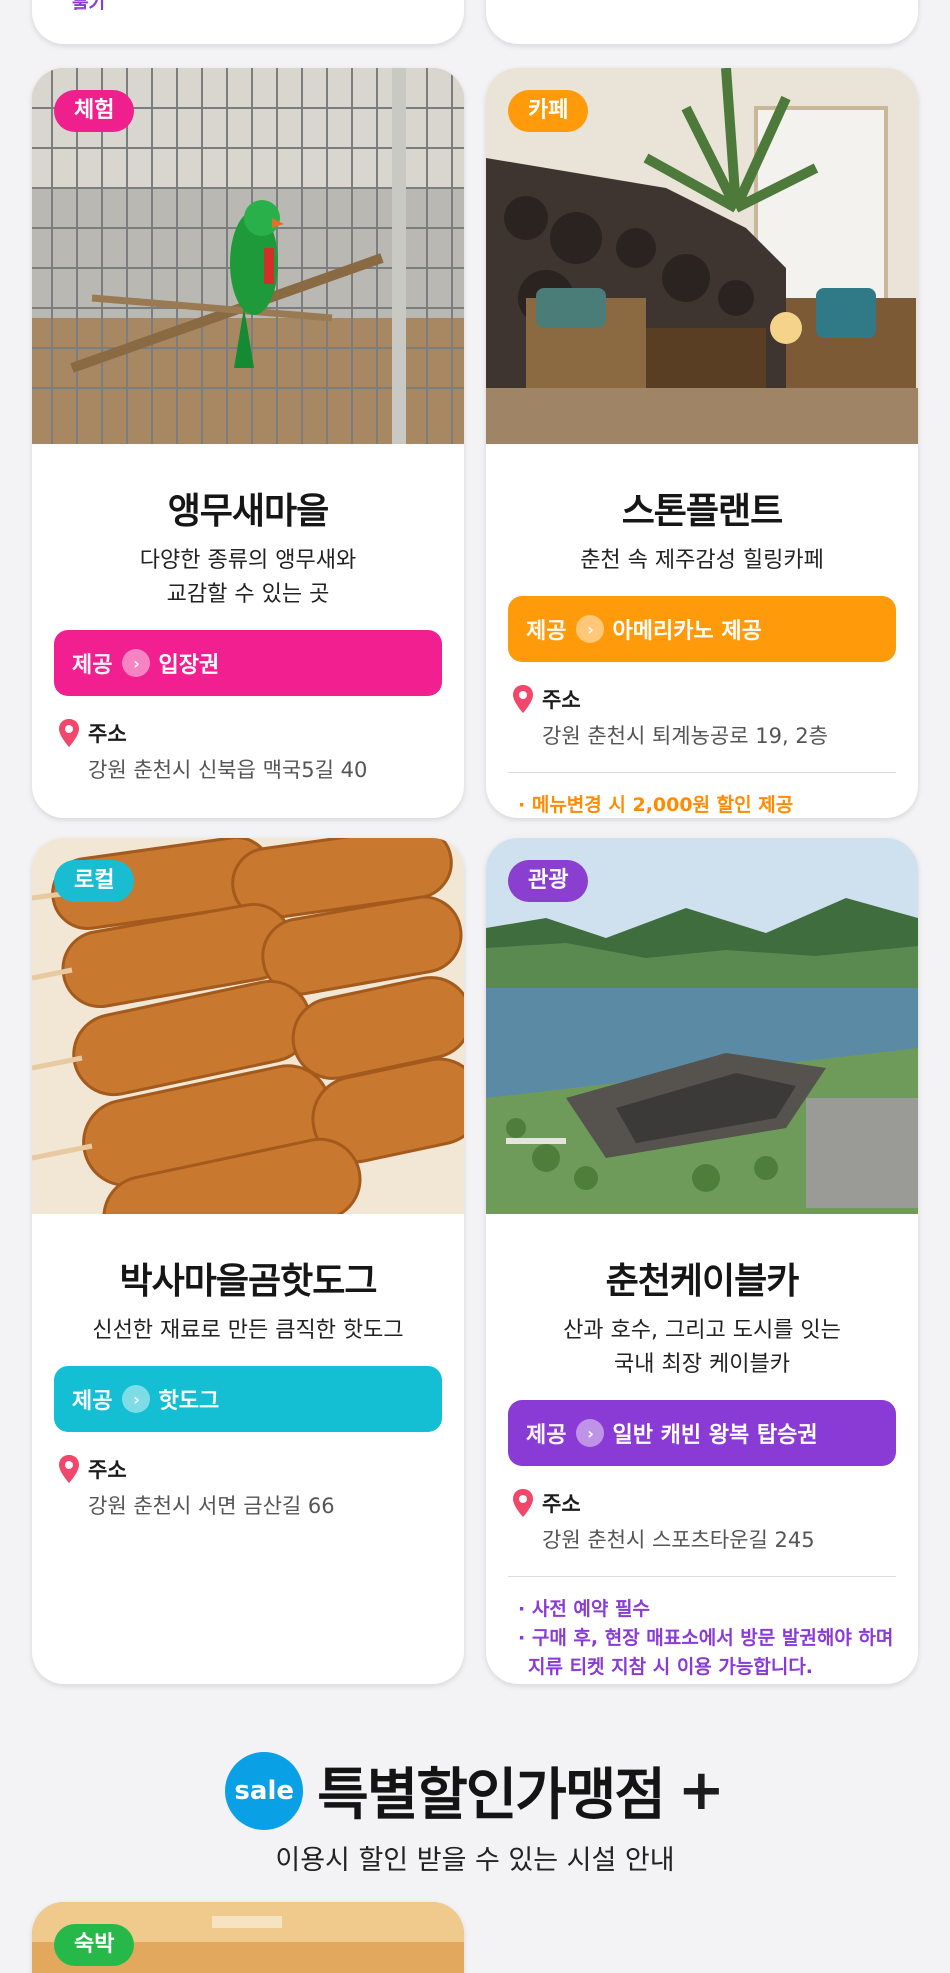 The height and width of the screenshot is (1973, 950). What do you see at coordinates (701, 1790) in the screenshot?
I see `plus-icon: +` at bounding box center [701, 1790].